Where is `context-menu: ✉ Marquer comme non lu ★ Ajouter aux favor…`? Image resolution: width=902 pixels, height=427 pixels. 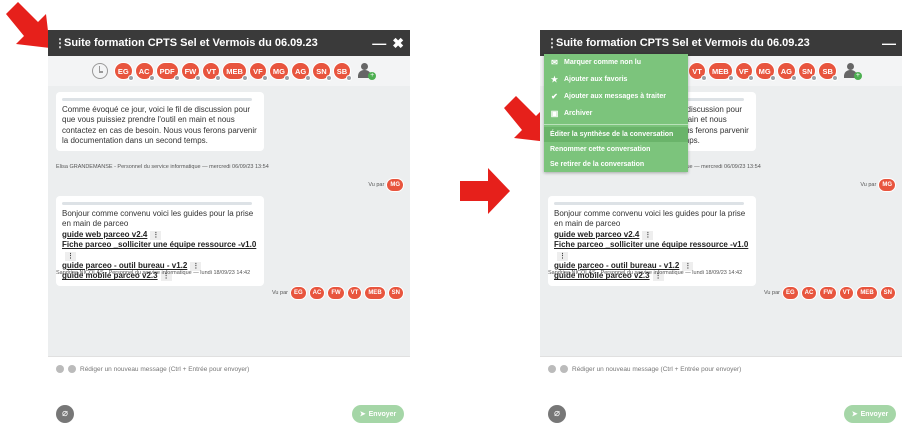 context-menu: ✉ Marquer comme non lu ★ Ajouter aux favor… is located at coordinates (616, 113).